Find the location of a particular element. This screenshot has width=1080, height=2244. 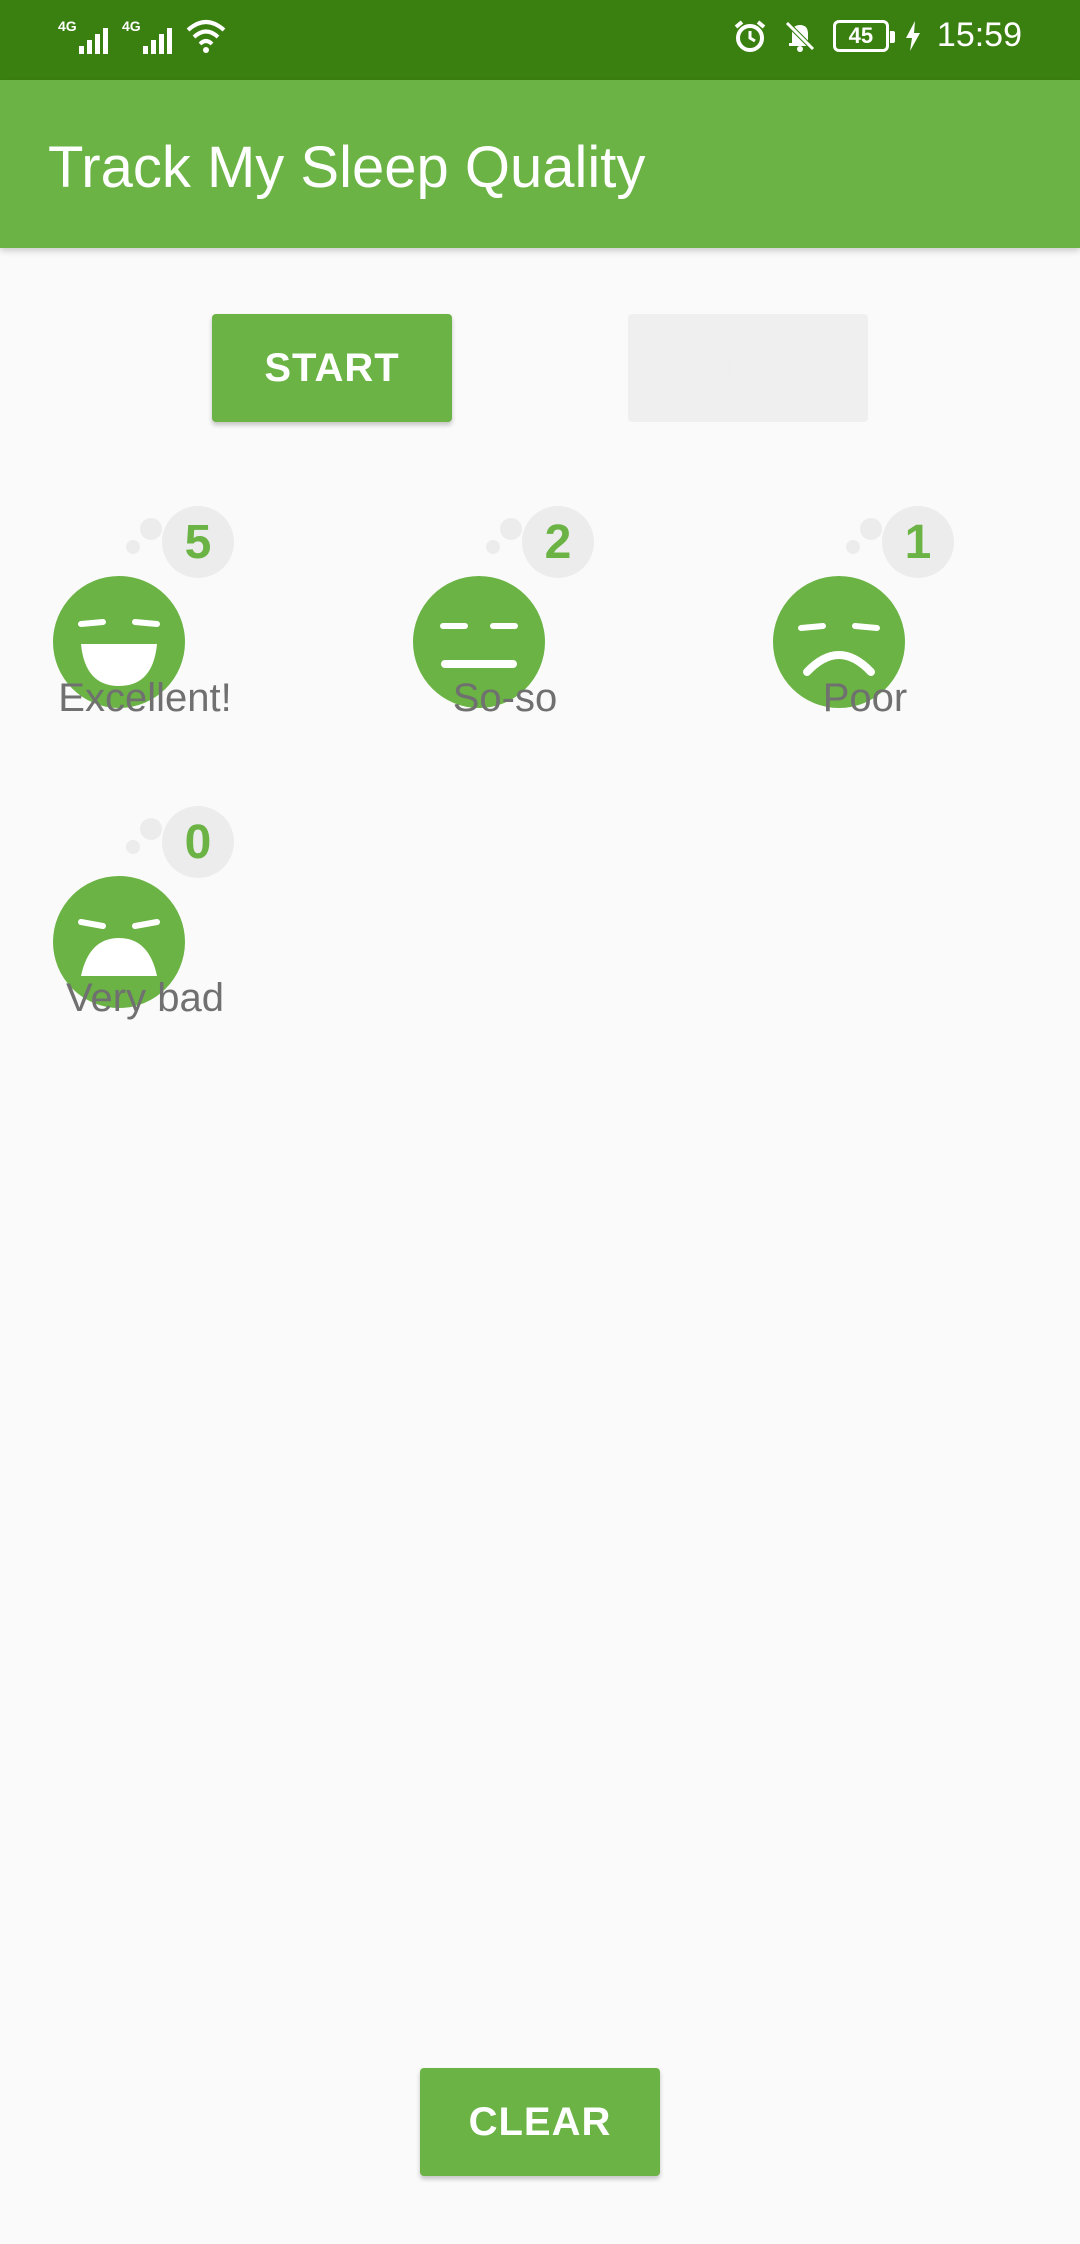

app-bar: Track My Sleep Quality is located at coordinates (540, 164).